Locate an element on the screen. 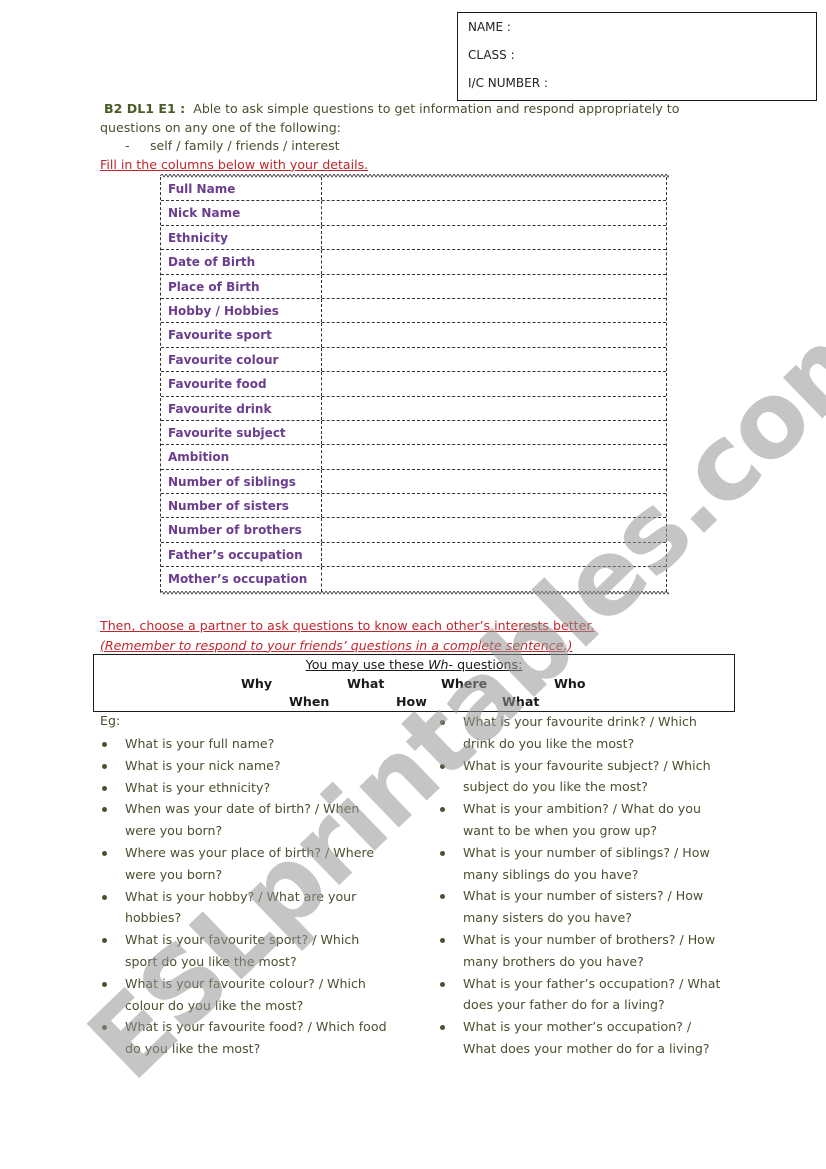 Image resolution: width=826 pixels, height=1169 pixels. details-row-label: Ambition is located at coordinates (241, 457).